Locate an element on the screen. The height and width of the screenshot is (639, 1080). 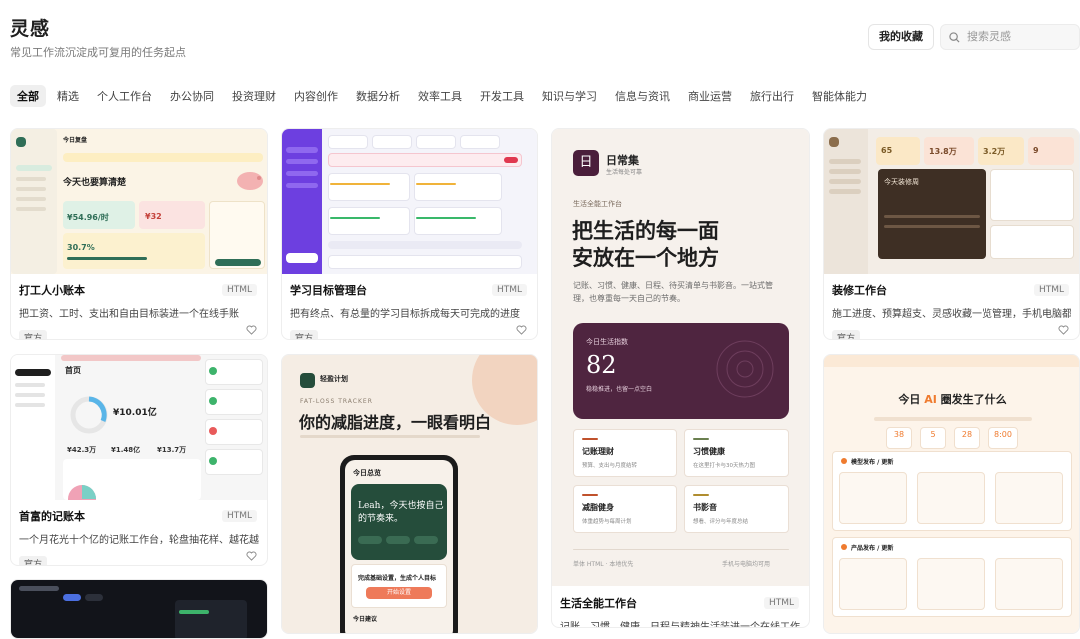
tab-data-analysis: 数据分析 is located at coordinates (378, 96).